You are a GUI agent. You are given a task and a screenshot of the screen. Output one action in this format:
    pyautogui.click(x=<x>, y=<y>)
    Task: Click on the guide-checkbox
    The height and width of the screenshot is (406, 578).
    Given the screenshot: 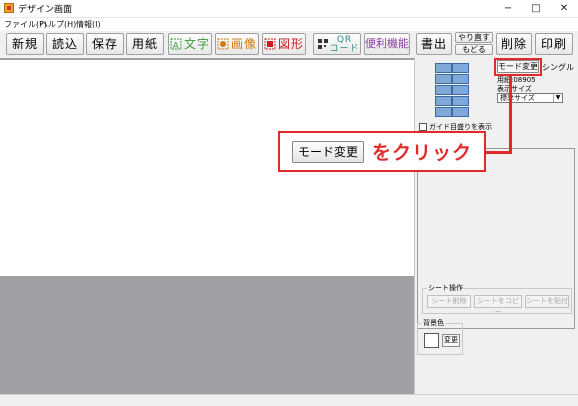 What is the action you would take?
    pyautogui.click(x=423, y=127)
    